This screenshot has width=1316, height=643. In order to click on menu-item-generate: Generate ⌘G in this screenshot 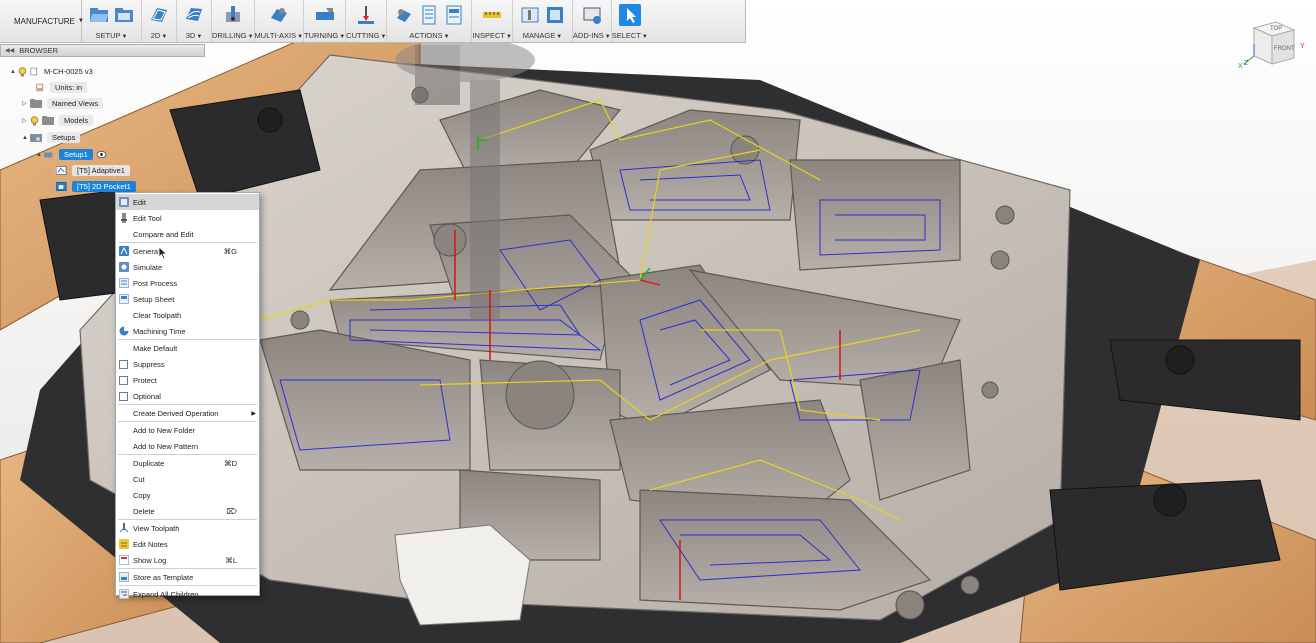, I will do `click(187, 251)`.